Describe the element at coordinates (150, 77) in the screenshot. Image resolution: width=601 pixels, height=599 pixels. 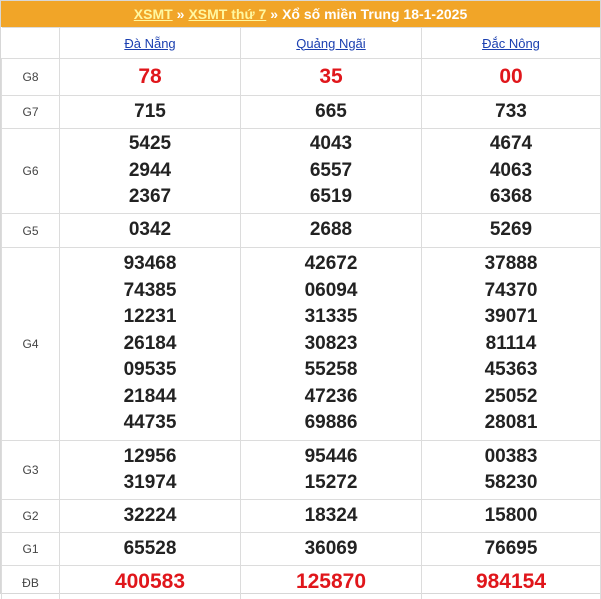
I see `prize-cell: 78` at that location.